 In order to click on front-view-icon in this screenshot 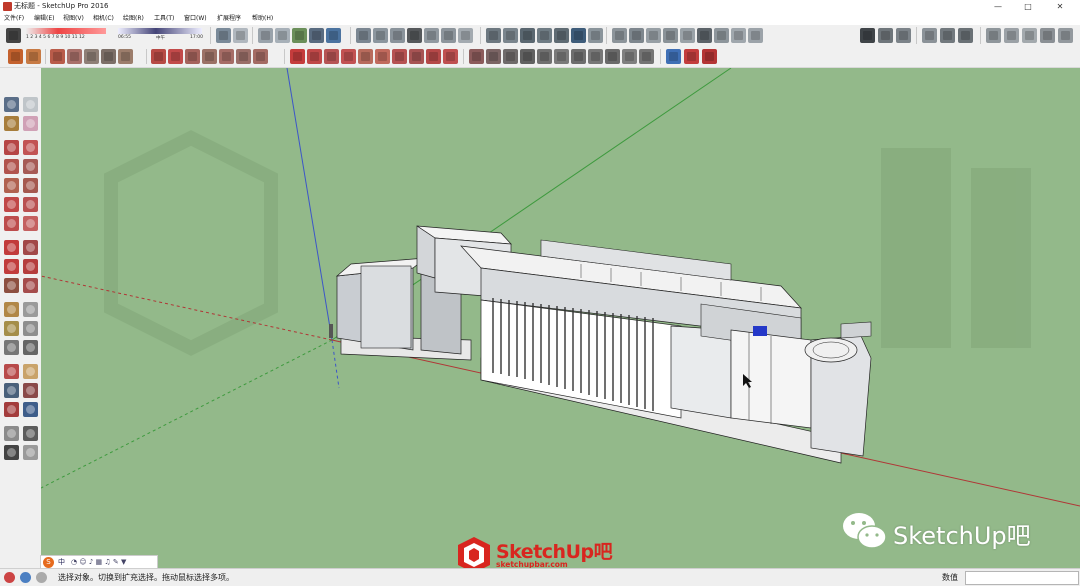, I will do `click(397, 35)`.